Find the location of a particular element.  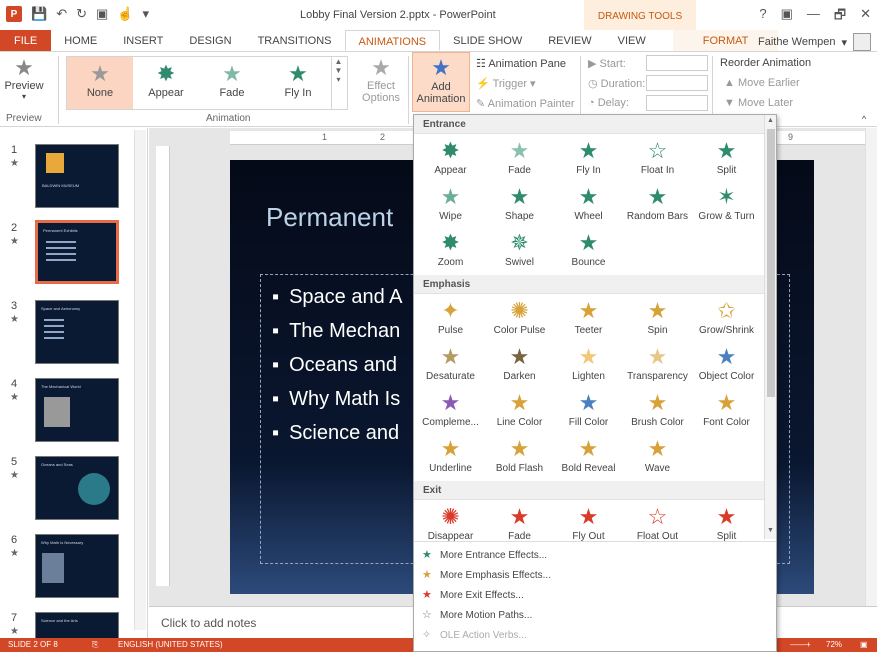

effect-zoom: ✸ Zoom is located at coordinates (450, 252).